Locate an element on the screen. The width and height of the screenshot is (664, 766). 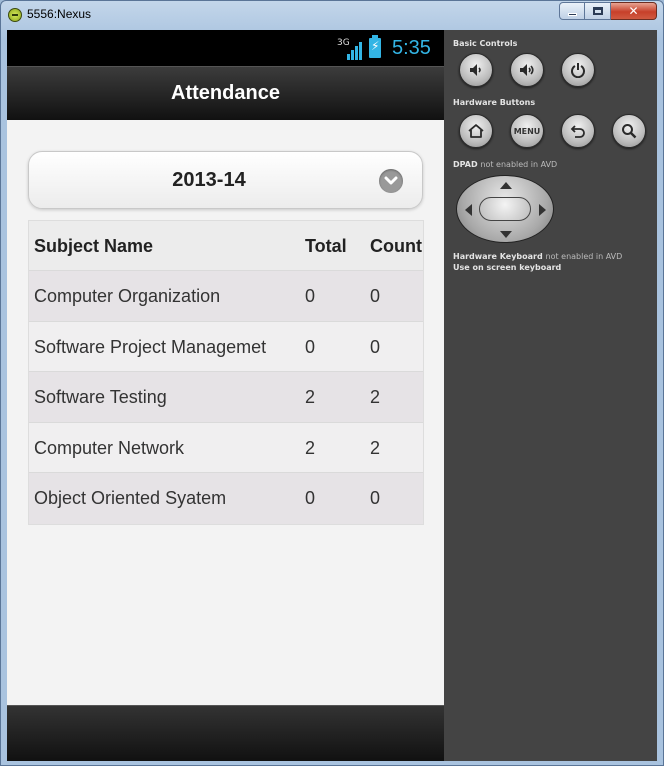
window-controls: ✕ is located at coordinates (608, 11).